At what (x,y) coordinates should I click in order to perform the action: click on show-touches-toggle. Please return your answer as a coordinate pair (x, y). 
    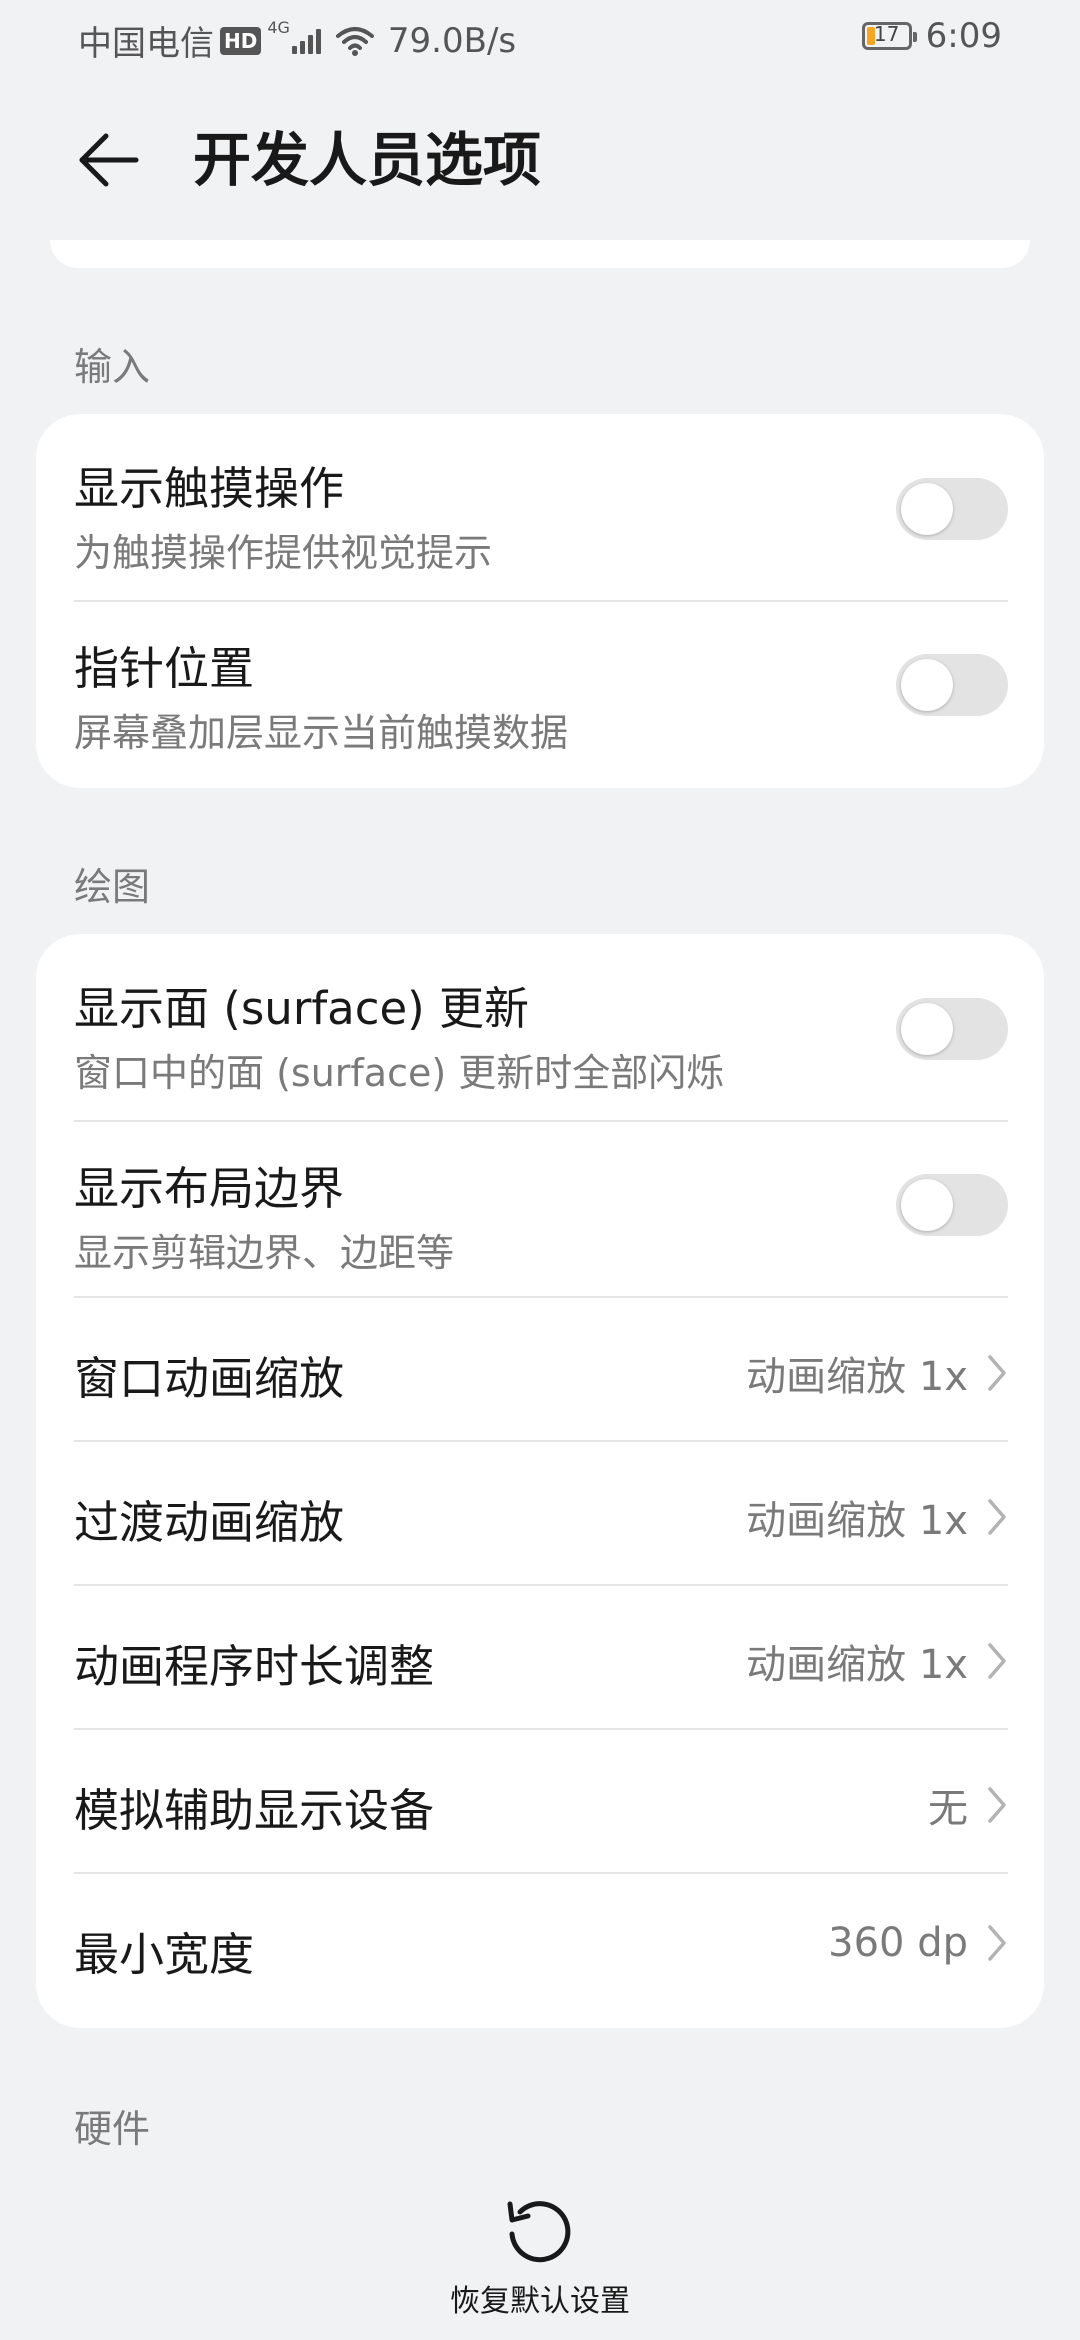
    Looking at the image, I should click on (952, 509).